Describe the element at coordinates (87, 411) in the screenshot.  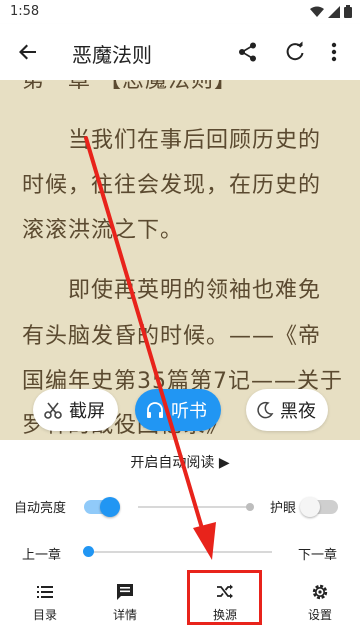
I see `screenshot-label: 截屏` at that location.